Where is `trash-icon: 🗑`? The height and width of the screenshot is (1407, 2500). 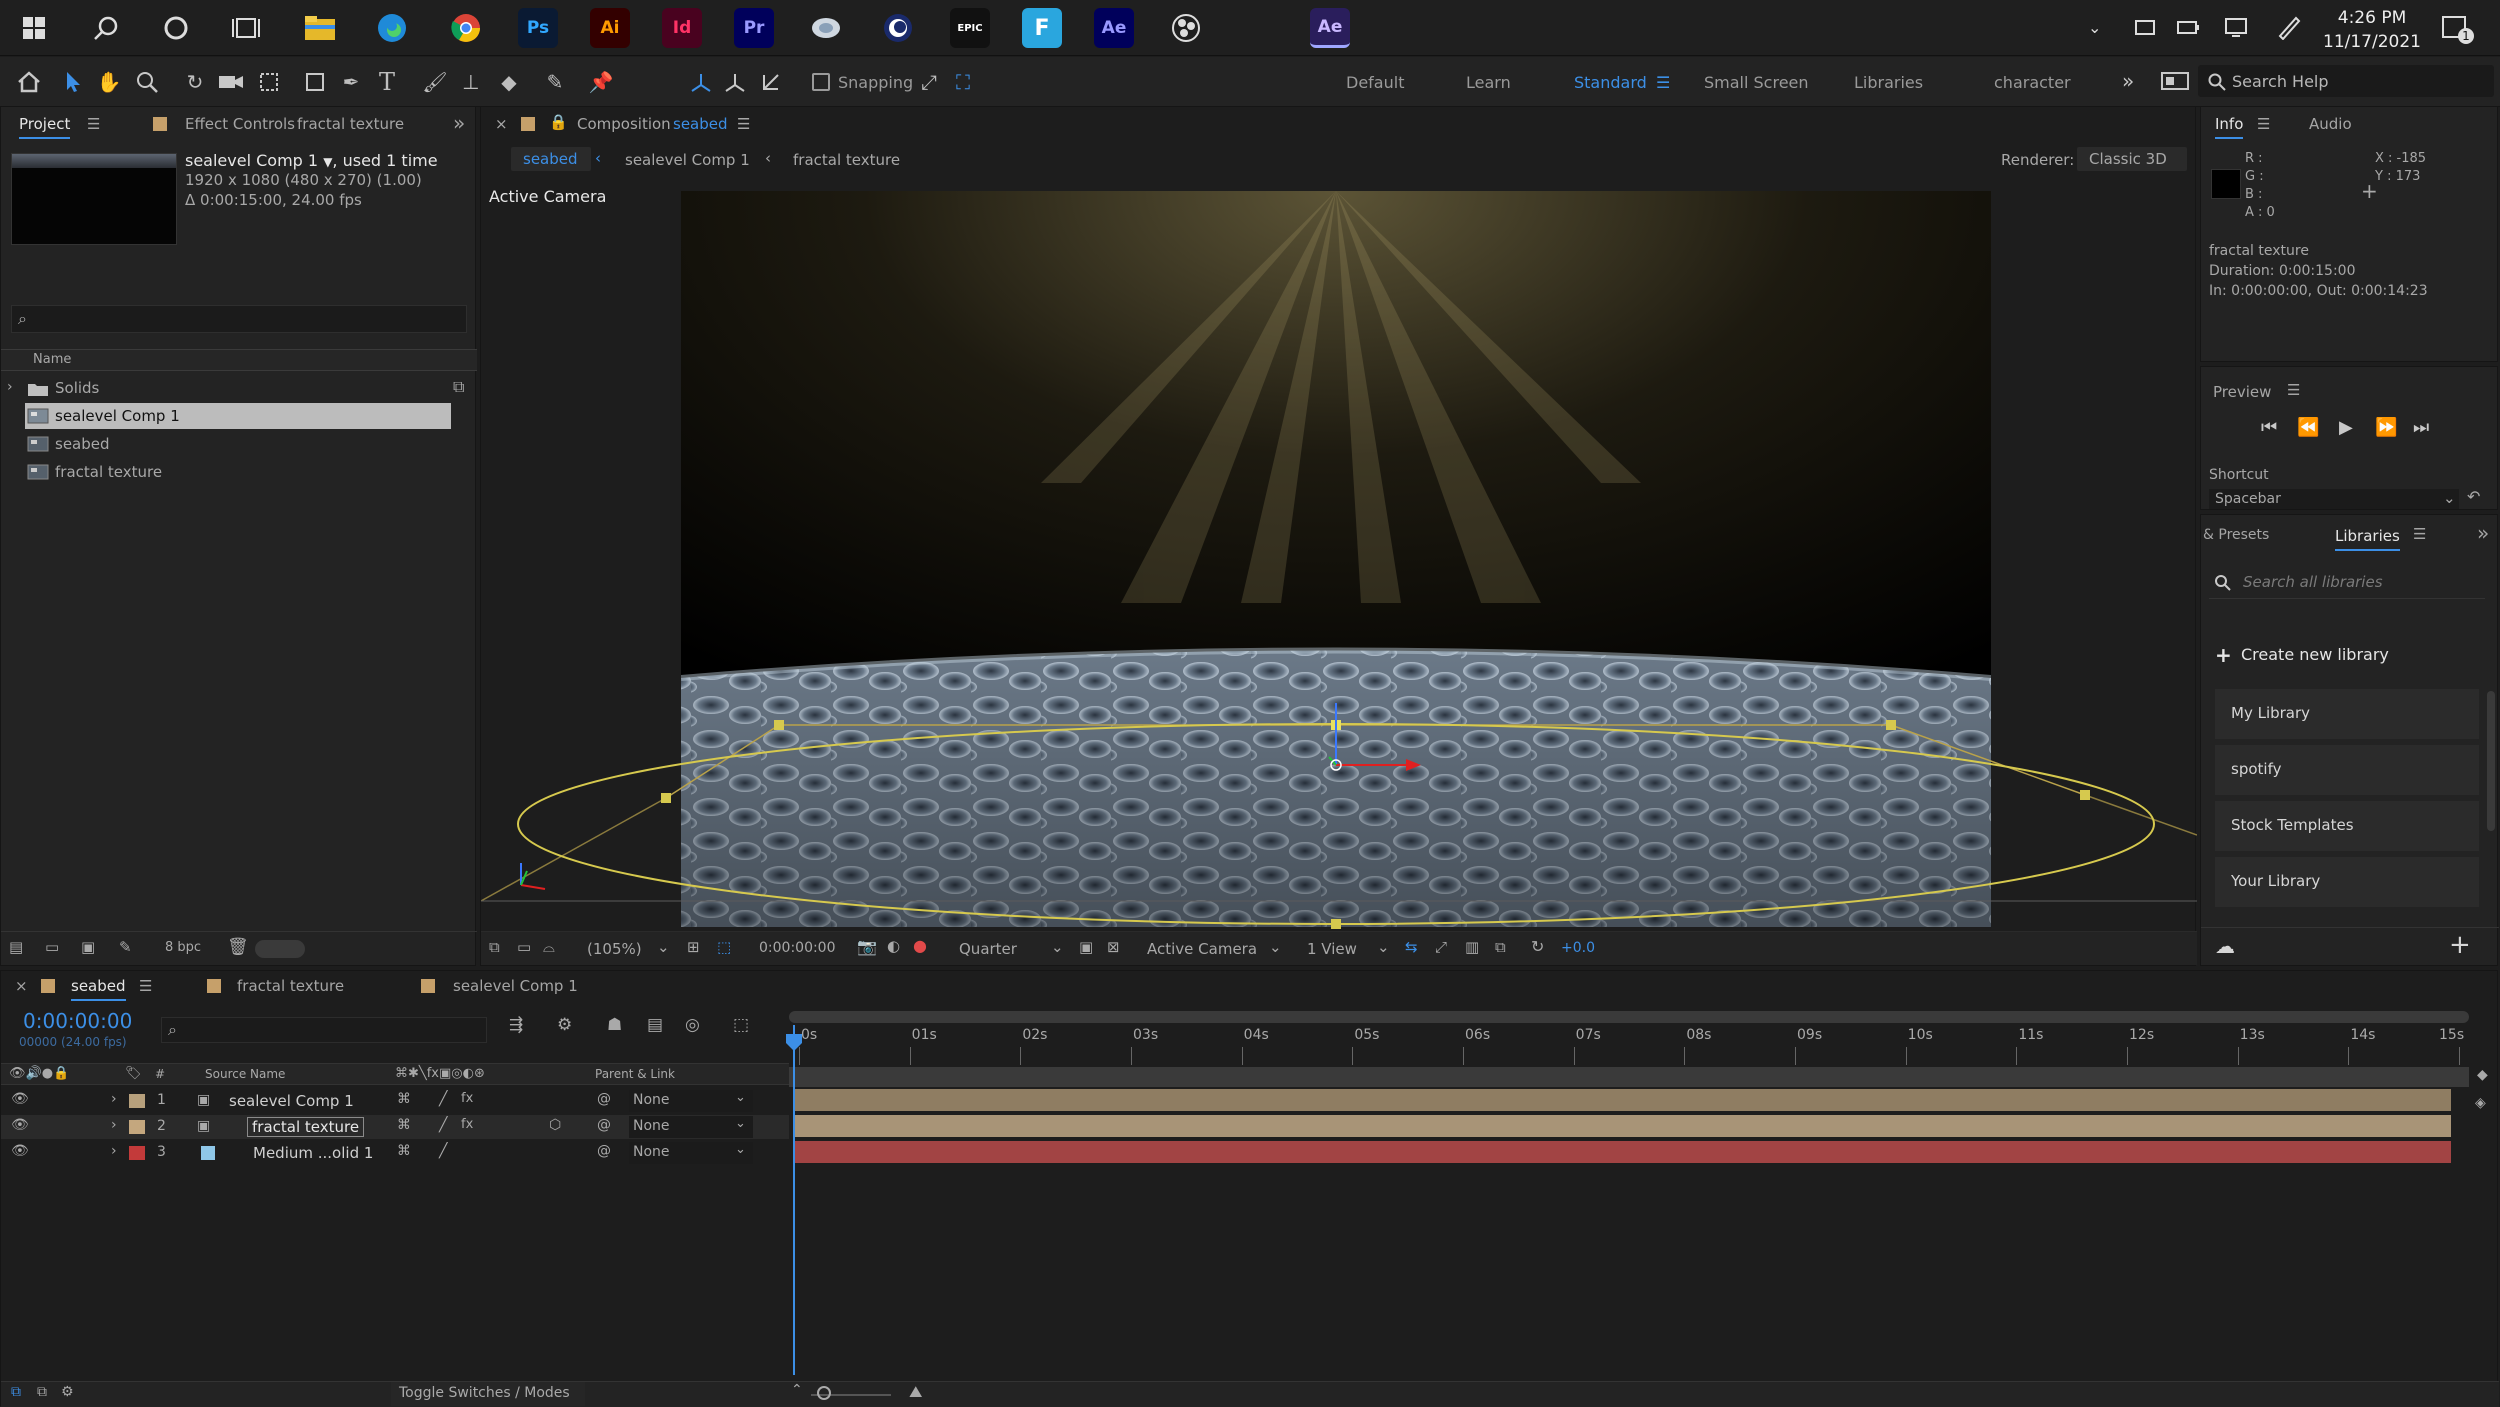 trash-icon: 🗑 is located at coordinates (238, 947).